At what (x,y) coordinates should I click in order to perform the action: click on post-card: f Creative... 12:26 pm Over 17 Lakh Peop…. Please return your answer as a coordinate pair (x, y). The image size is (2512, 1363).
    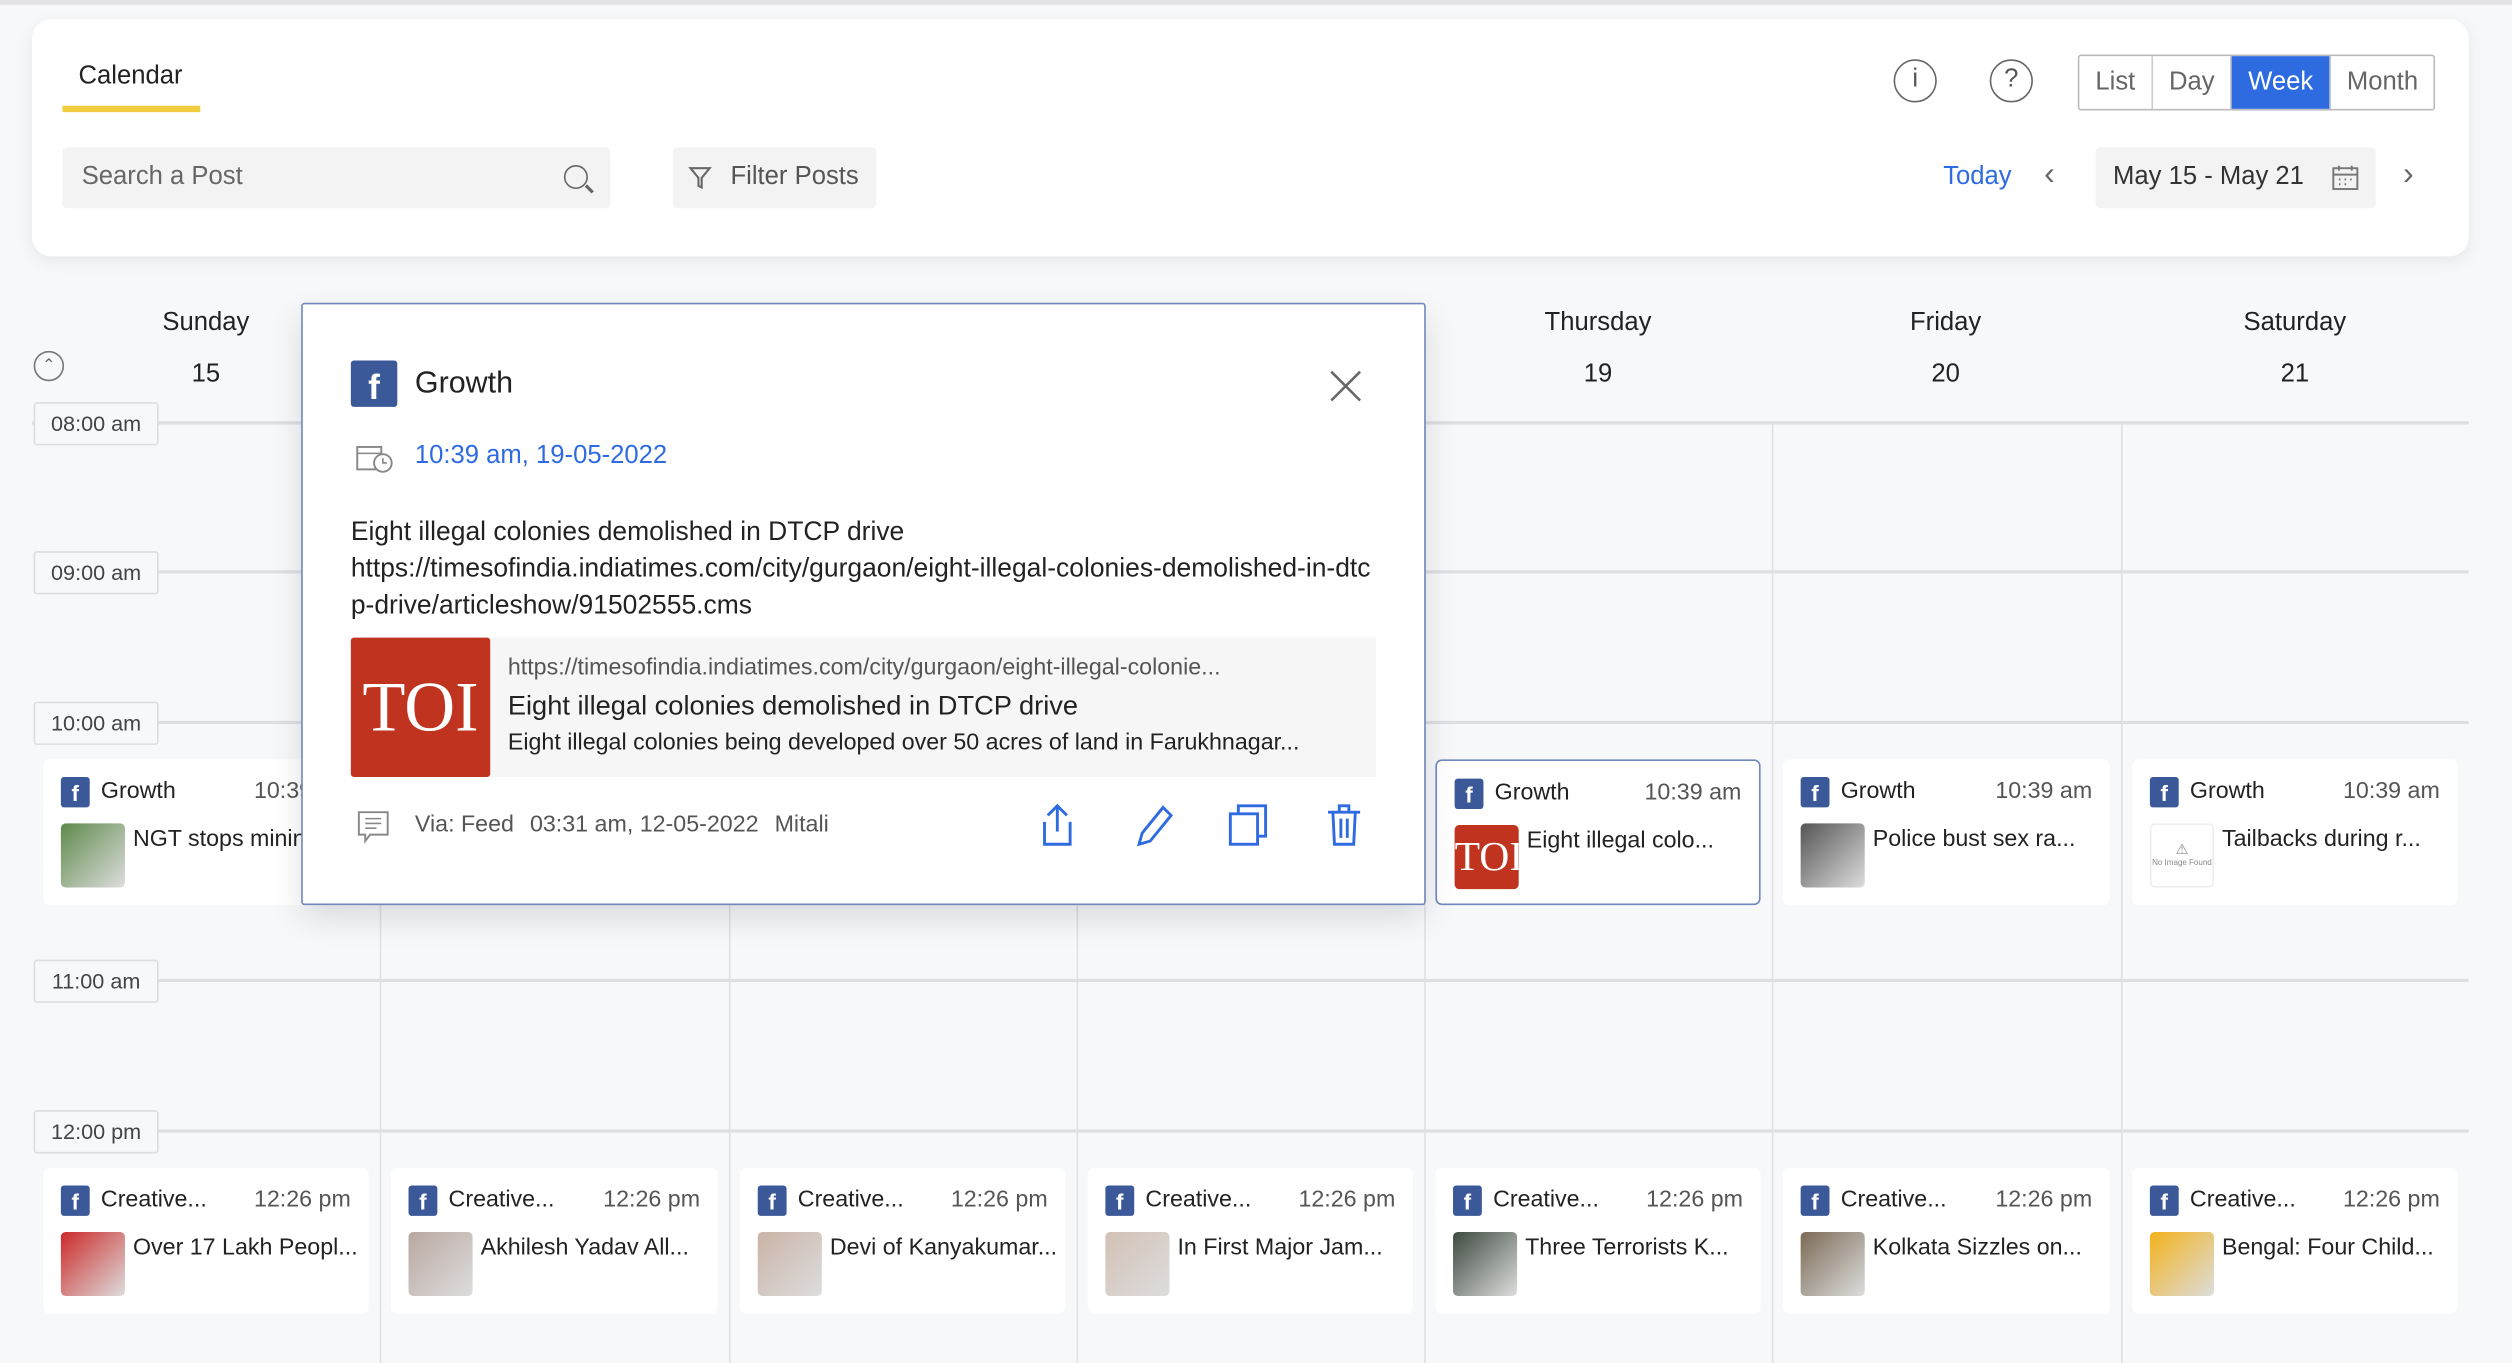
    Looking at the image, I should click on (206, 1240).